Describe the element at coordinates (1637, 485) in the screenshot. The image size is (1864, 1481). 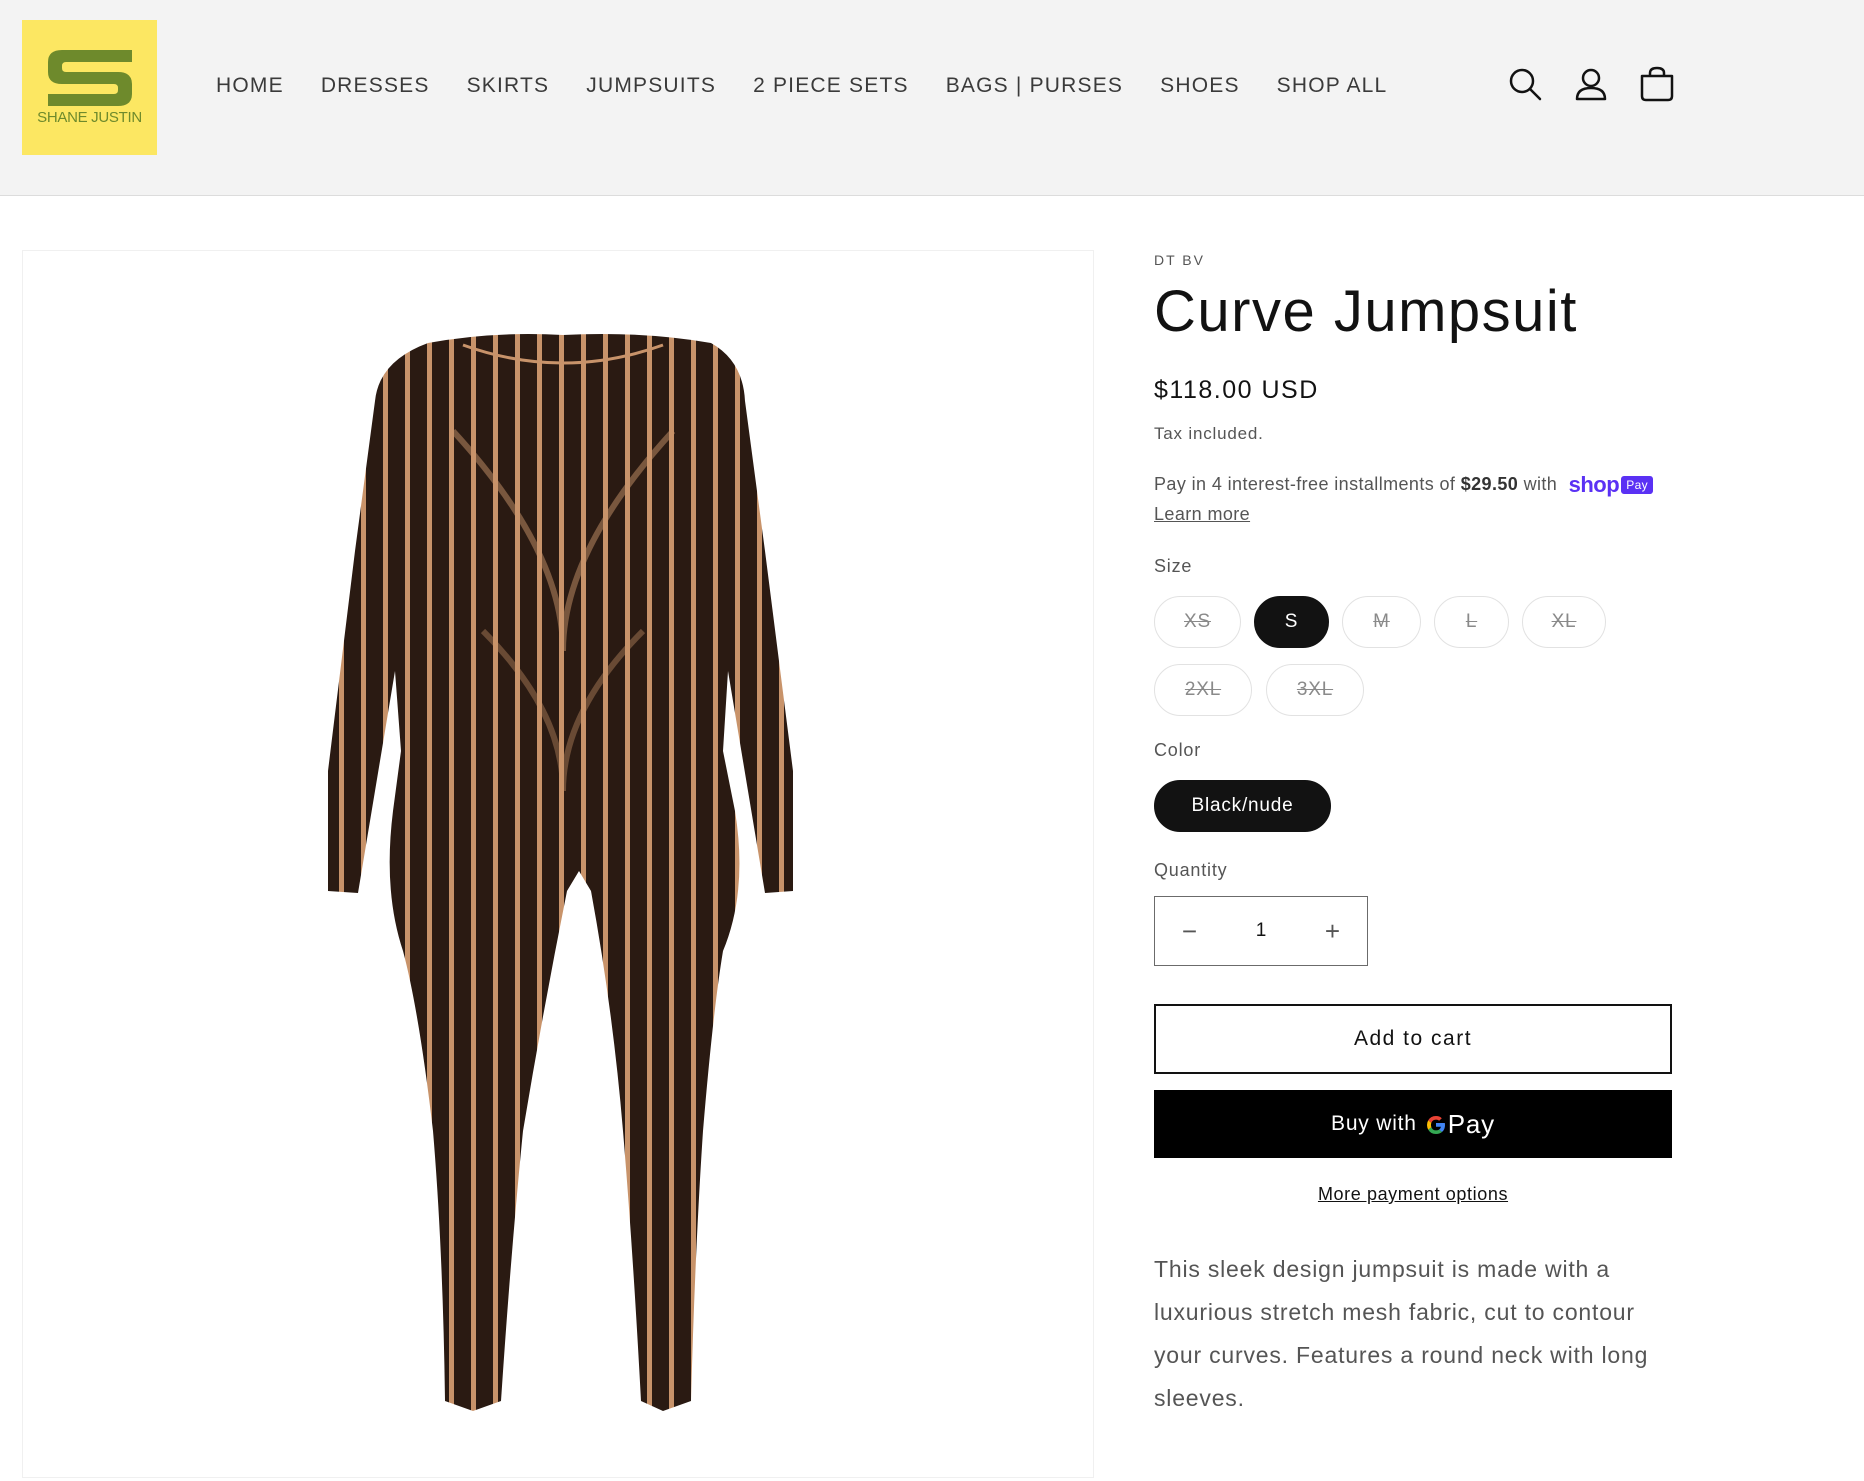
I see `shop-pay-badge: Pay` at that location.